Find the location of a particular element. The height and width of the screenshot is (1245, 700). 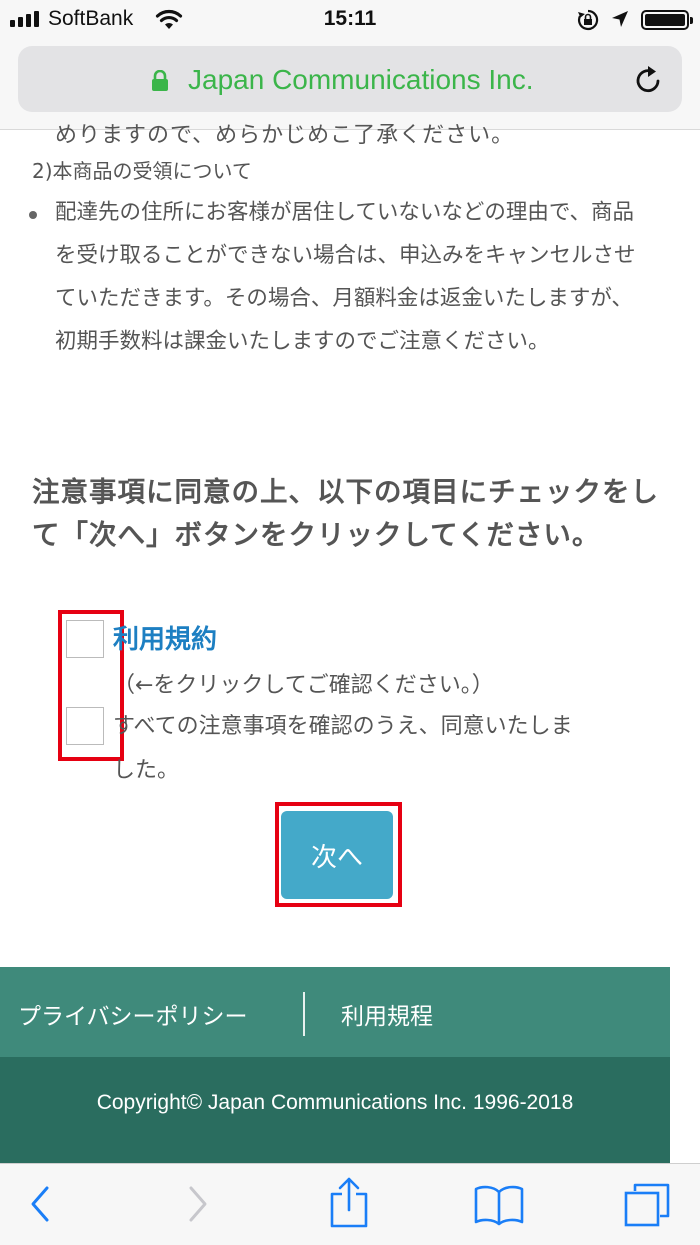

cutoff-text: めりますので、めらかじめこ了承ください。 is located at coordinates (285, 135).